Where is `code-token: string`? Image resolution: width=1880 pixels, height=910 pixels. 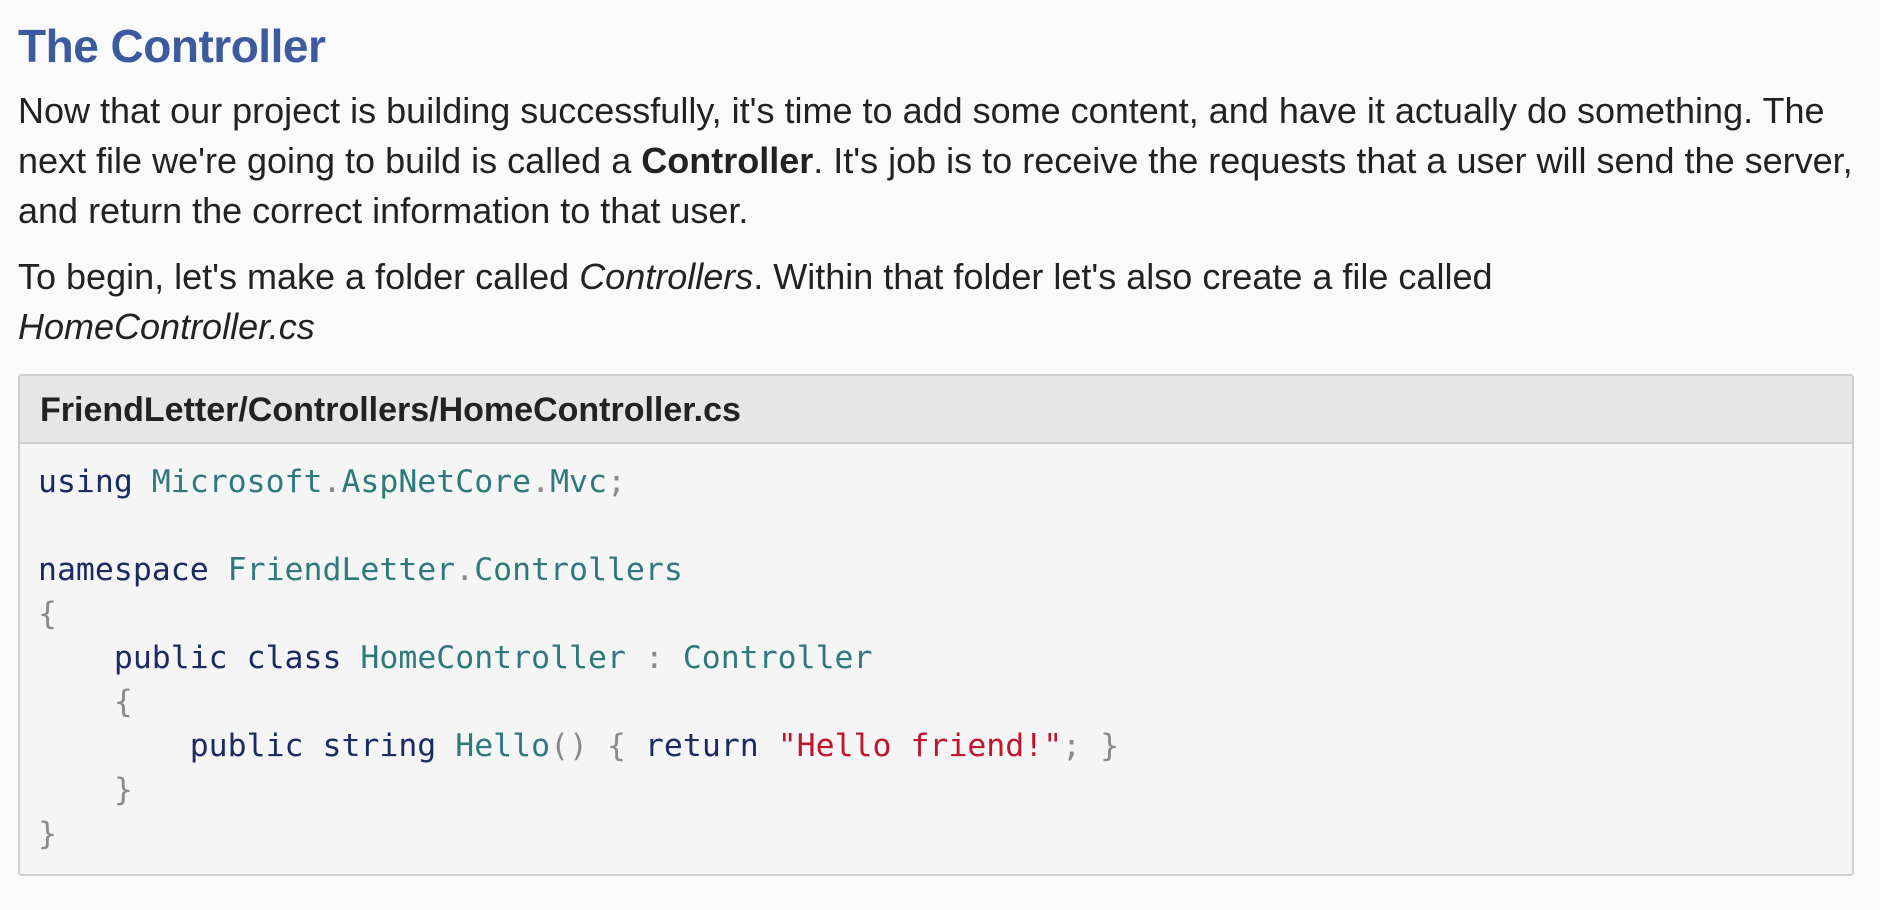
code-token: string is located at coordinates (379, 746).